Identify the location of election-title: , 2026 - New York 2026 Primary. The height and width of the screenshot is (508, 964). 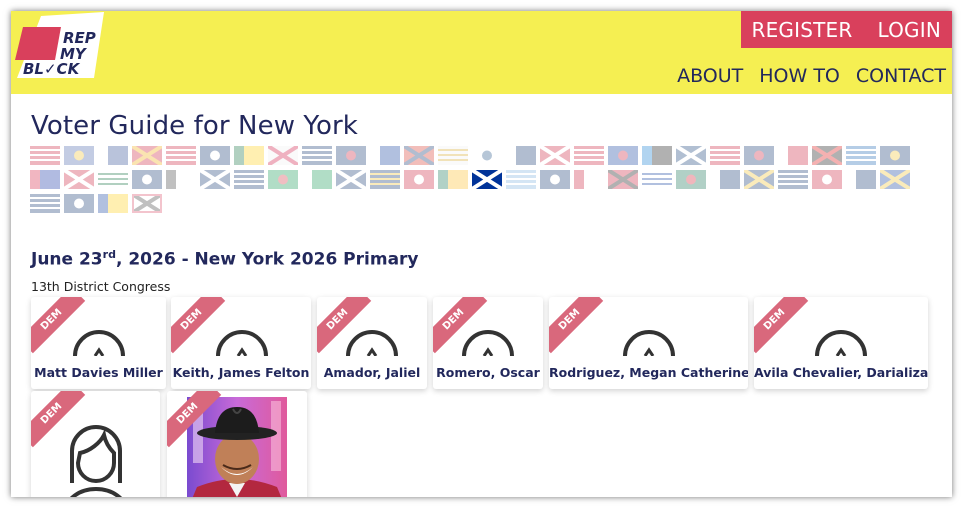
(267, 259).